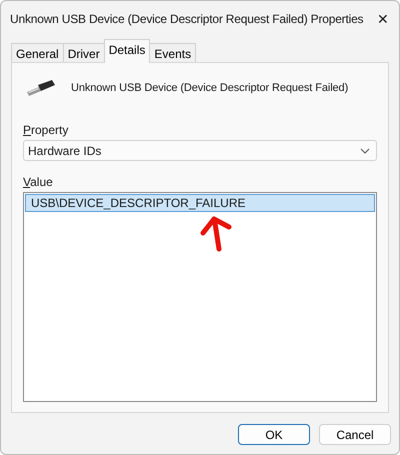 Image resolution: width=400 pixels, height=455 pixels. I want to click on ok-button: OK, so click(274, 434).